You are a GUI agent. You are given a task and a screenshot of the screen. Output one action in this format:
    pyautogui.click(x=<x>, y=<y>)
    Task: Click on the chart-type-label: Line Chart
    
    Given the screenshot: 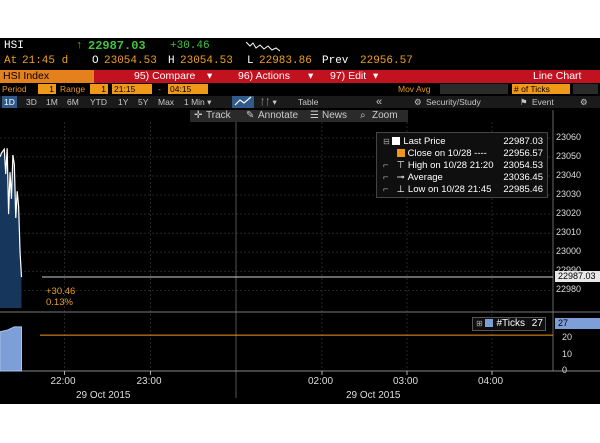 What is the action you would take?
    pyautogui.click(x=557, y=76)
    